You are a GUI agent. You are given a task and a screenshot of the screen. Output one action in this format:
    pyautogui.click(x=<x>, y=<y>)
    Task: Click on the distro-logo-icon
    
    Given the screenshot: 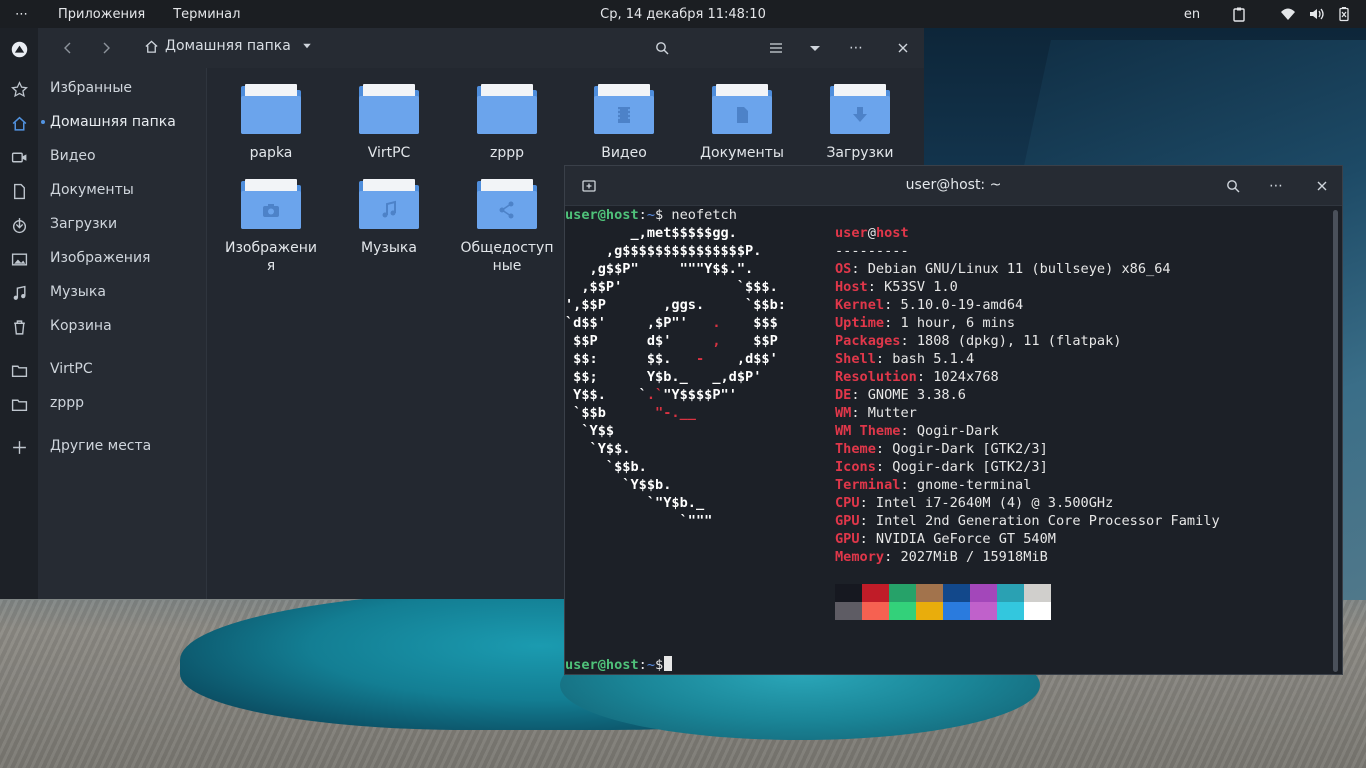 What is the action you would take?
    pyautogui.click(x=19, y=49)
    